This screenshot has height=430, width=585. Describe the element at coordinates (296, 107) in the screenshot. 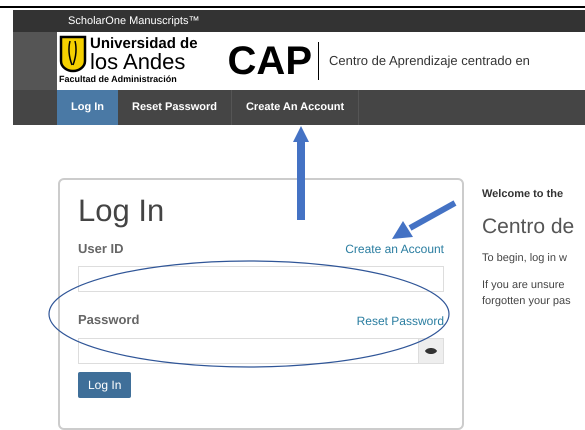

I see `nav-tab: Create An Account` at that location.